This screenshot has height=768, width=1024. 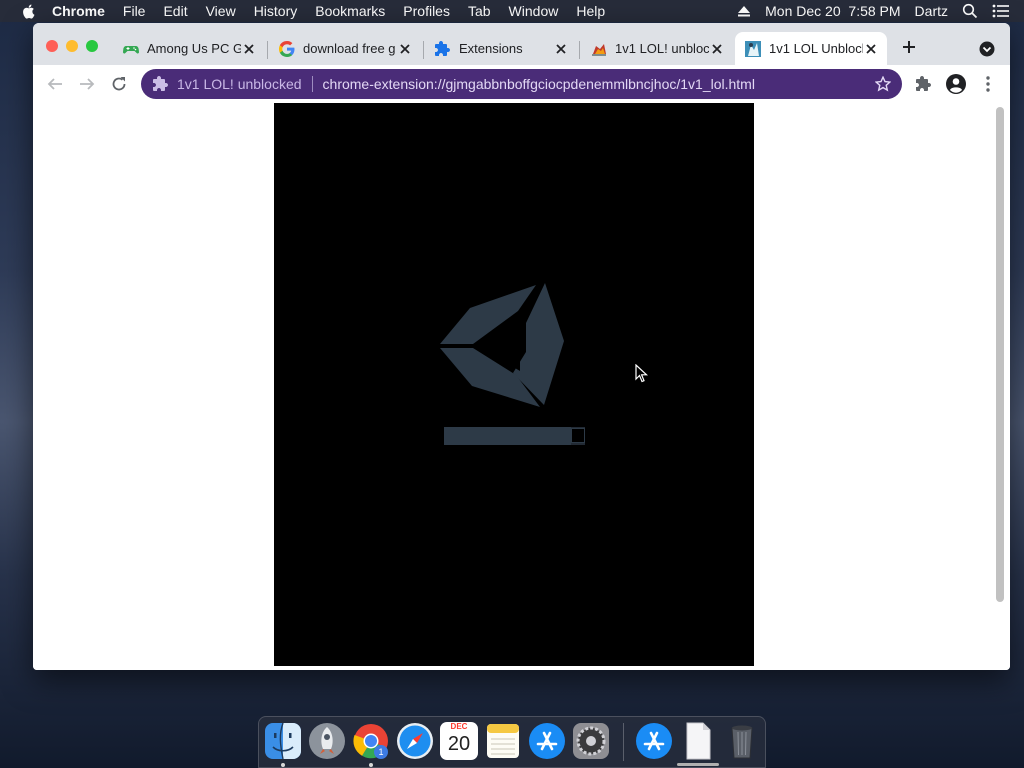 What do you see at coordinates (590, 11) in the screenshot?
I see `menu-help: Help` at bounding box center [590, 11].